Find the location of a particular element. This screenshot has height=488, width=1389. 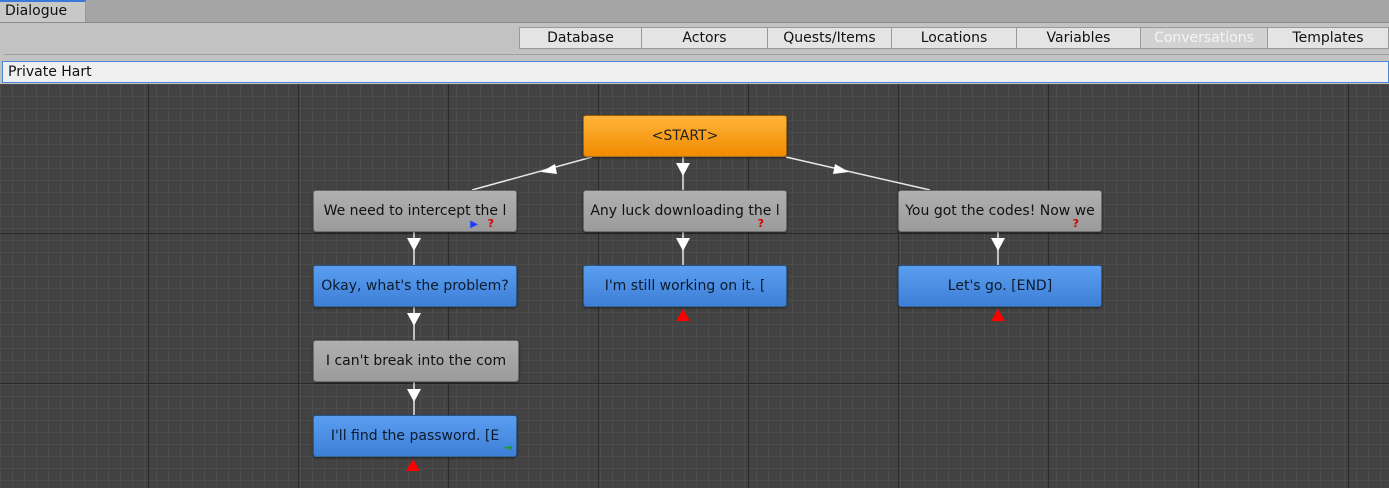

node-pc-2: I'm still working on it. [ is located at coordinates (685, 286).